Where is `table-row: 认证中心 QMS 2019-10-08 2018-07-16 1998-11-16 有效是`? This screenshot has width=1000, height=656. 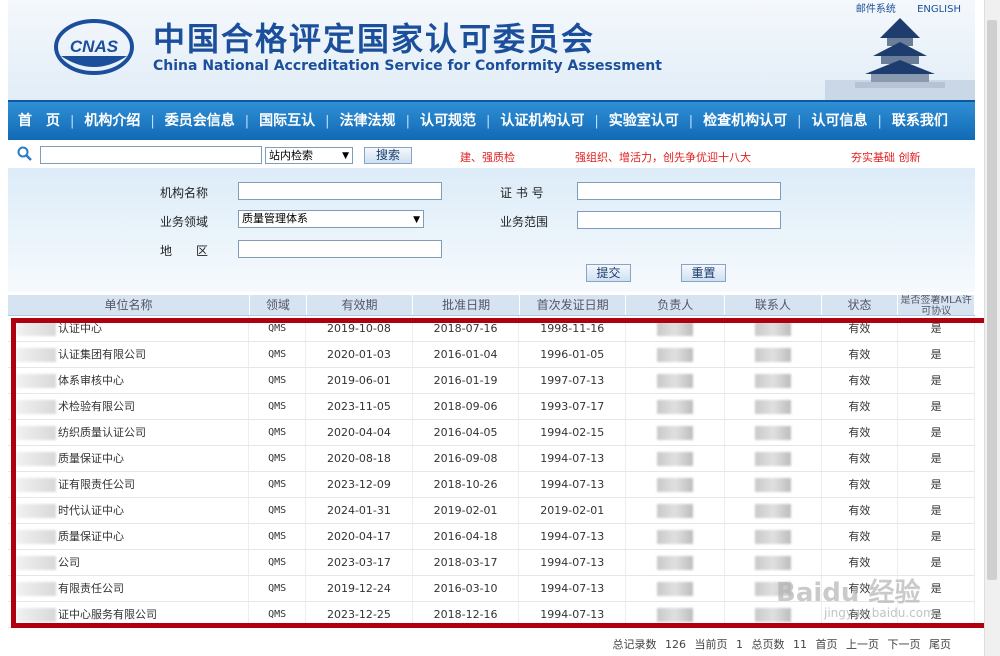 table-row: 认证中心 QMS 2019-10-08 2018-07-16 1998-11-16 有效是 is located at coordinates (492, 329).